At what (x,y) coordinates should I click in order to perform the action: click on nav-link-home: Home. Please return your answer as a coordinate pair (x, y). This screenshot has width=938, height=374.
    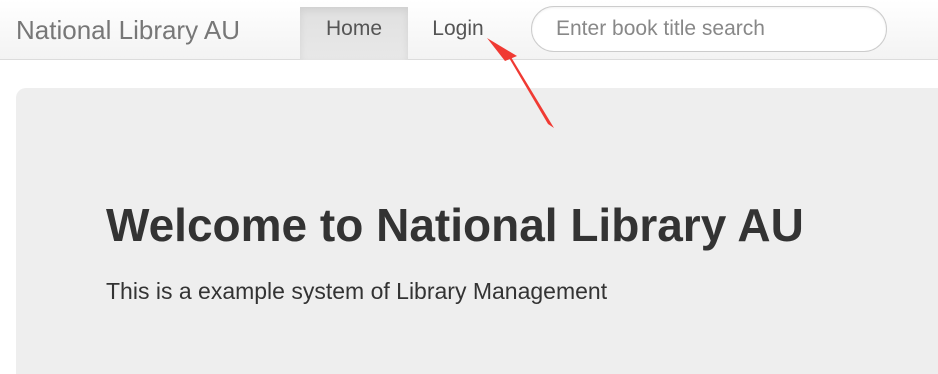
    Looking at the image, I should click on (354, 33).